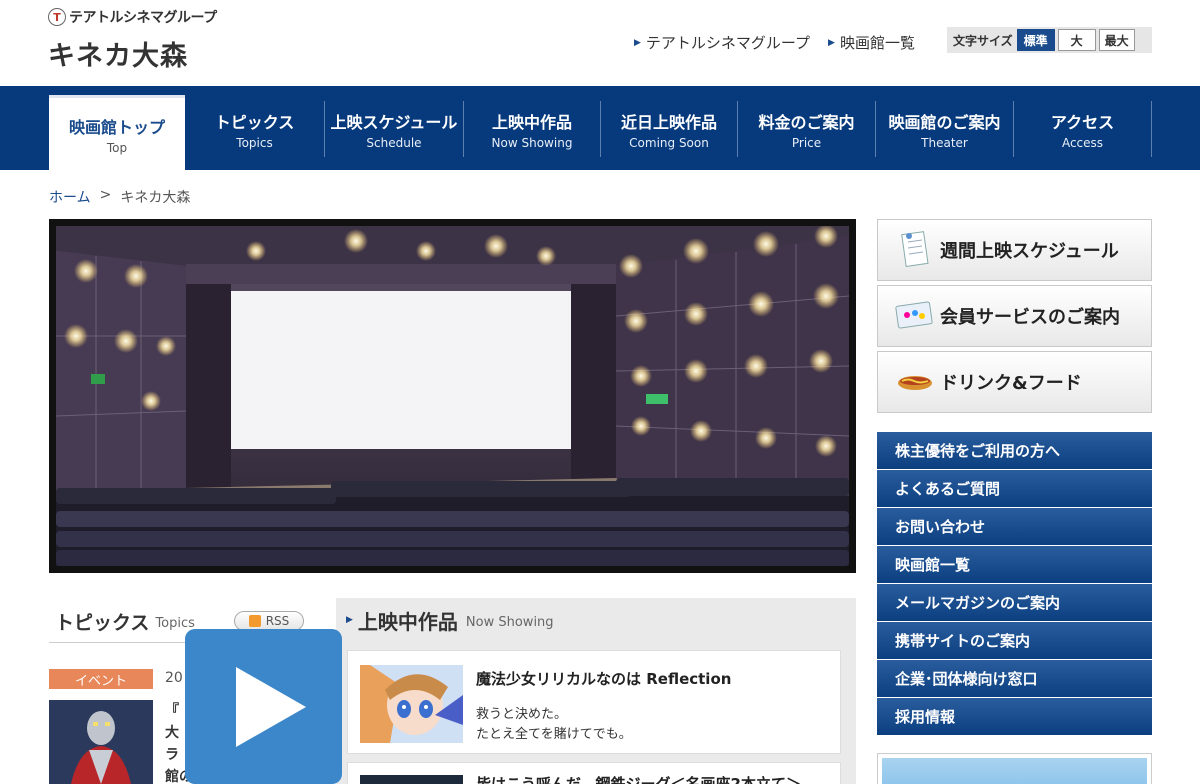  What do you see at coordinates (102, 623) in the screenshot?
I see `topics-title: トピックス` at bounding box center [102, 623].